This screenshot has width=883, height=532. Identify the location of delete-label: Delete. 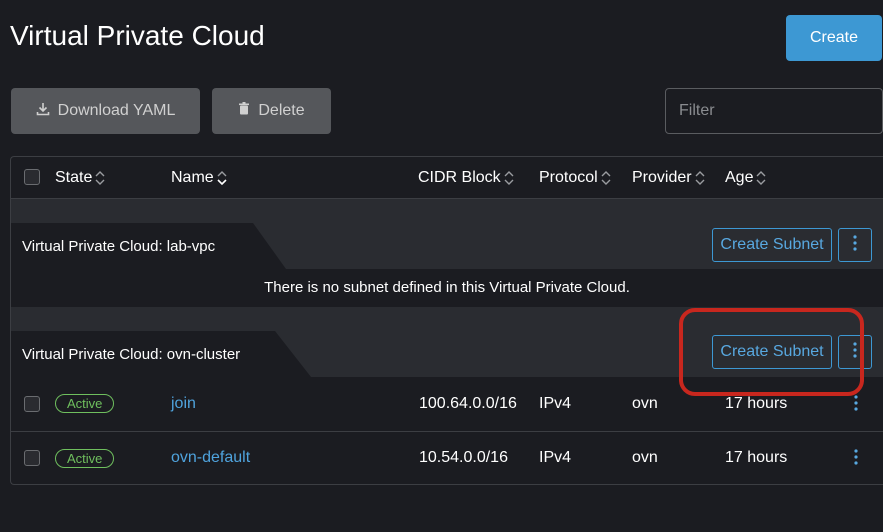
(281, 110).